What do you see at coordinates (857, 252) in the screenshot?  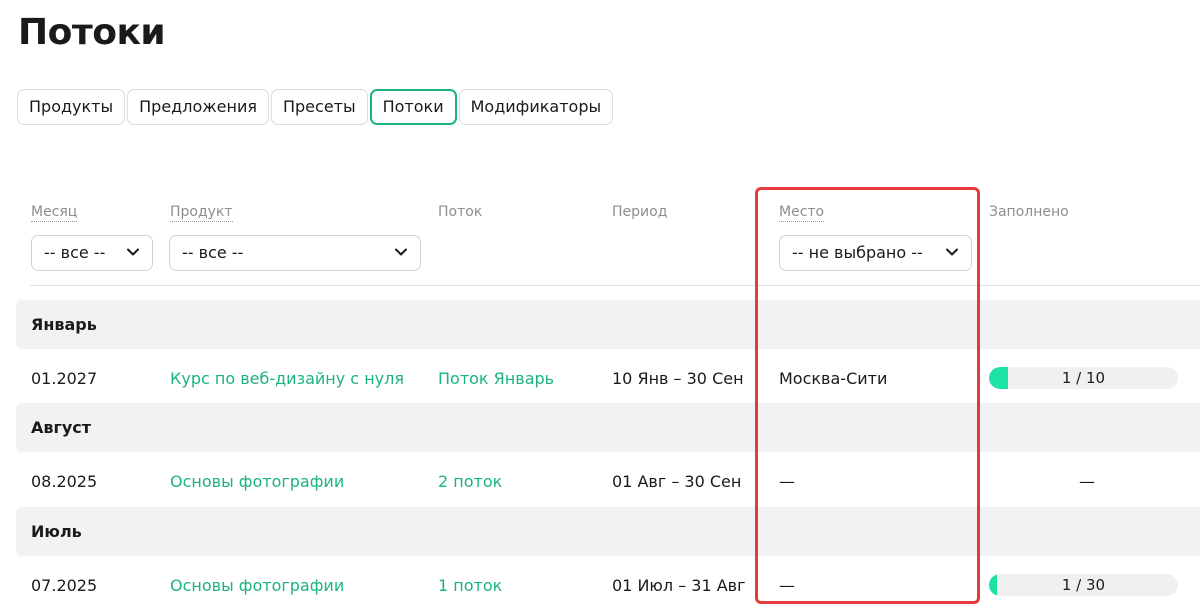 I see `place-filter-value: -- не выбрано --` at bounding box center [857, 252].